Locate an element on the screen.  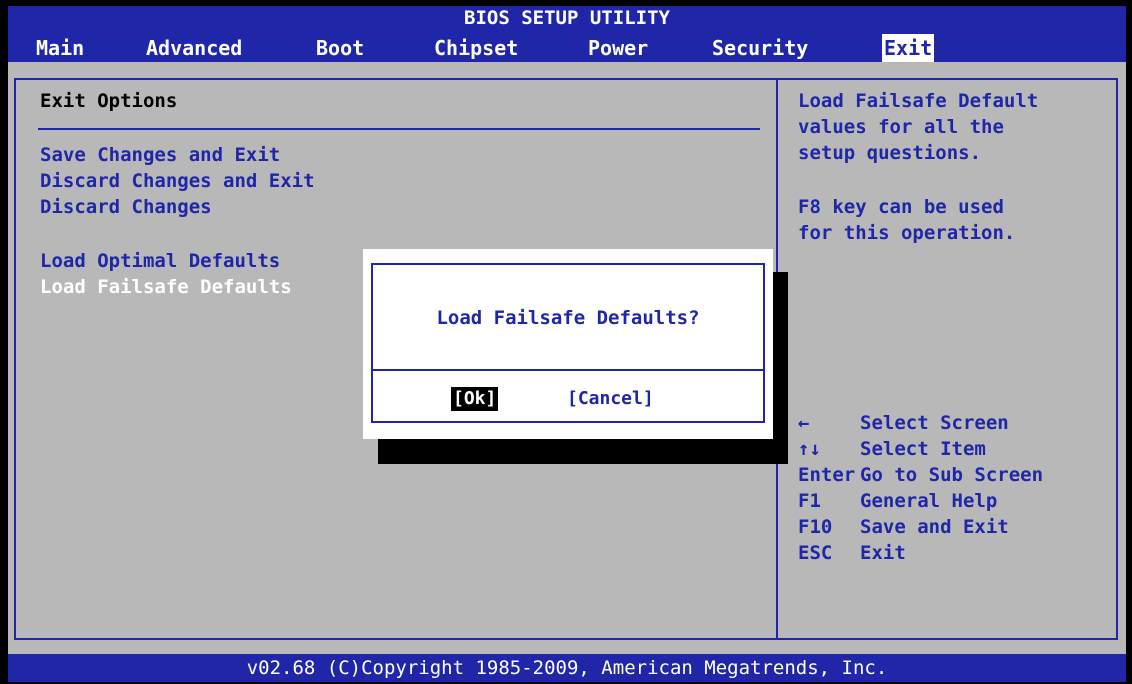
dialog-frame: Load Failsafe Defaults? [Ok] [Cancel] is located at coordinates (568, 343).